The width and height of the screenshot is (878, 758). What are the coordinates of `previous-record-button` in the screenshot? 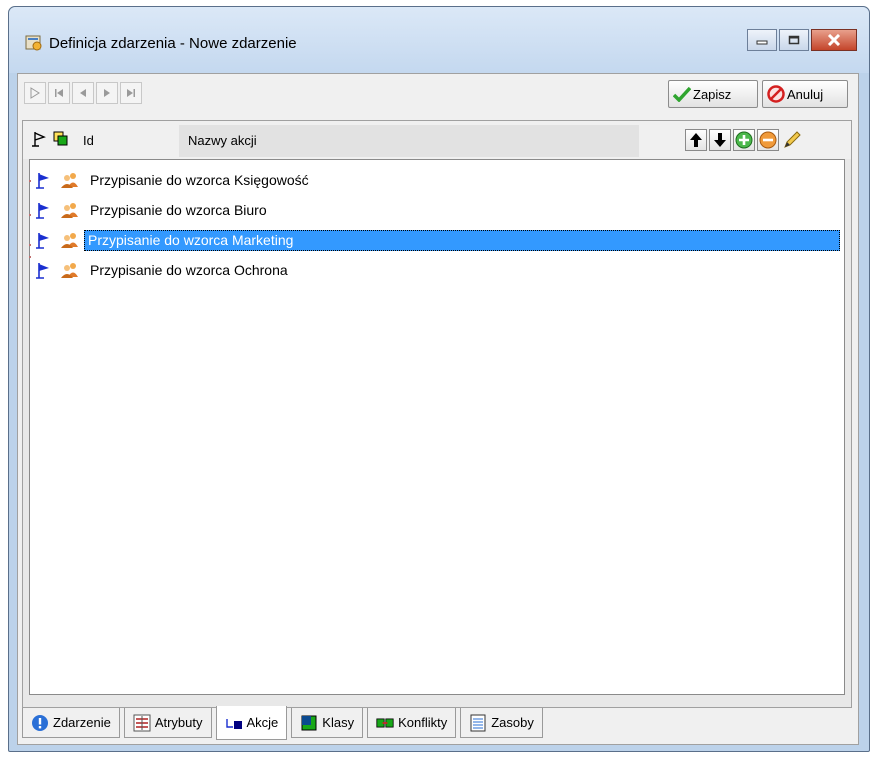 It's located at (83, 93).